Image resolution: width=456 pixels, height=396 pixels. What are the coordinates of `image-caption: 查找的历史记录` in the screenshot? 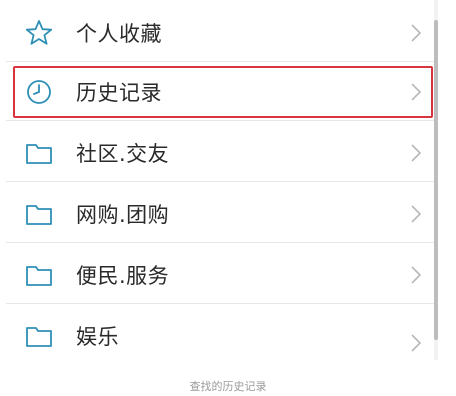 It's located at (228, 386).